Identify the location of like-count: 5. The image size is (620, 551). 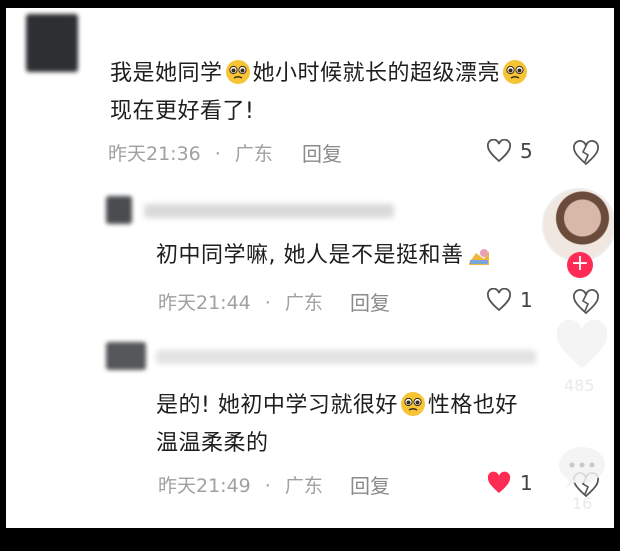
(526, 151).